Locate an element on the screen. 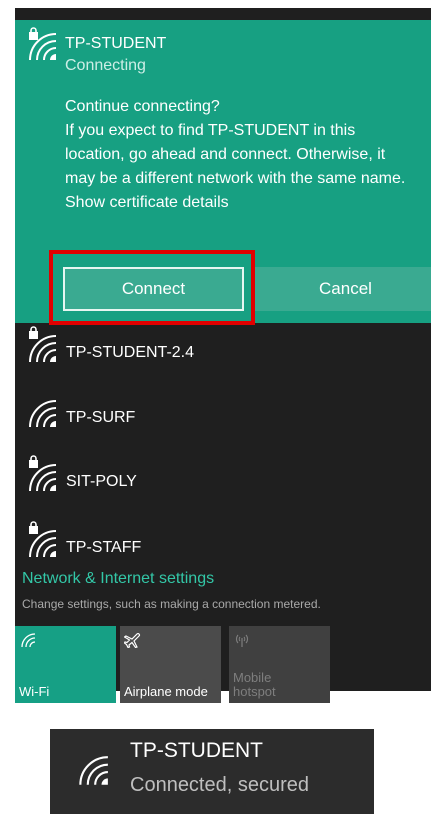  wifi-toggle-tile: Wi-Fi is located at coordinates (65, 664).